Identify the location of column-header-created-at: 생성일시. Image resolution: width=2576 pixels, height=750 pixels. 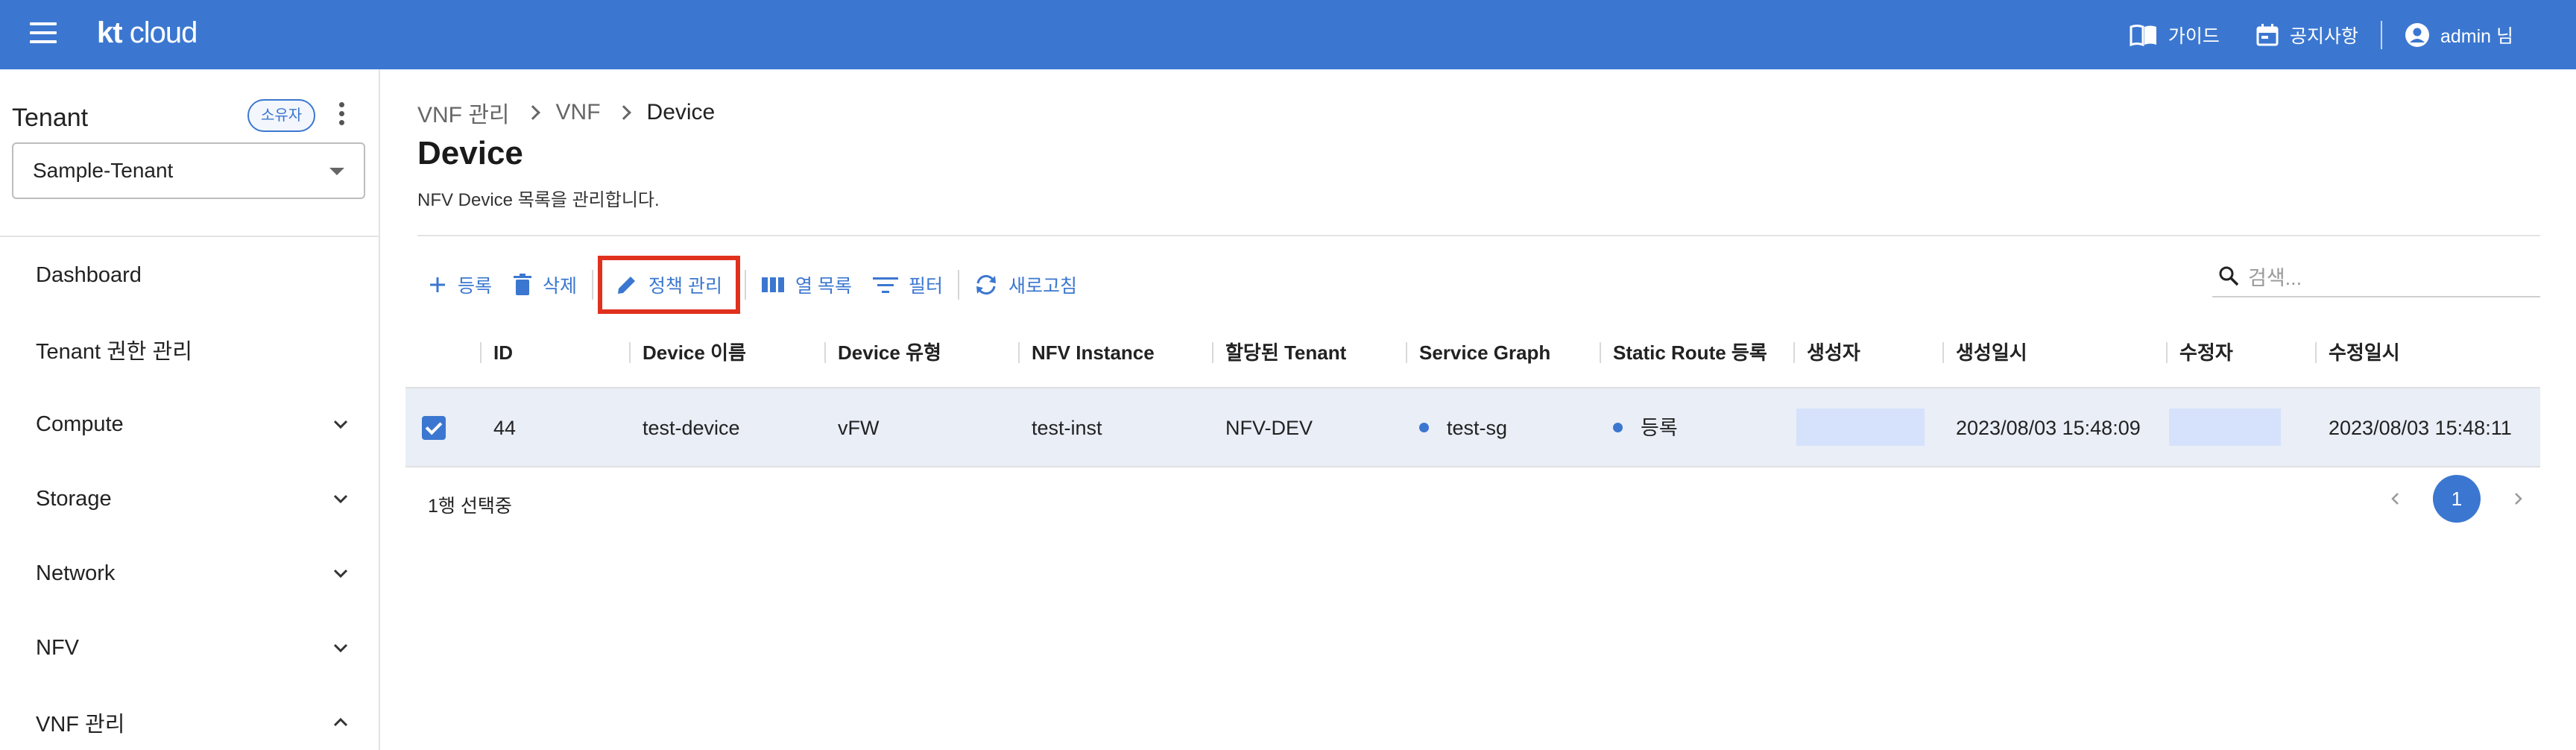
(2054, 352).